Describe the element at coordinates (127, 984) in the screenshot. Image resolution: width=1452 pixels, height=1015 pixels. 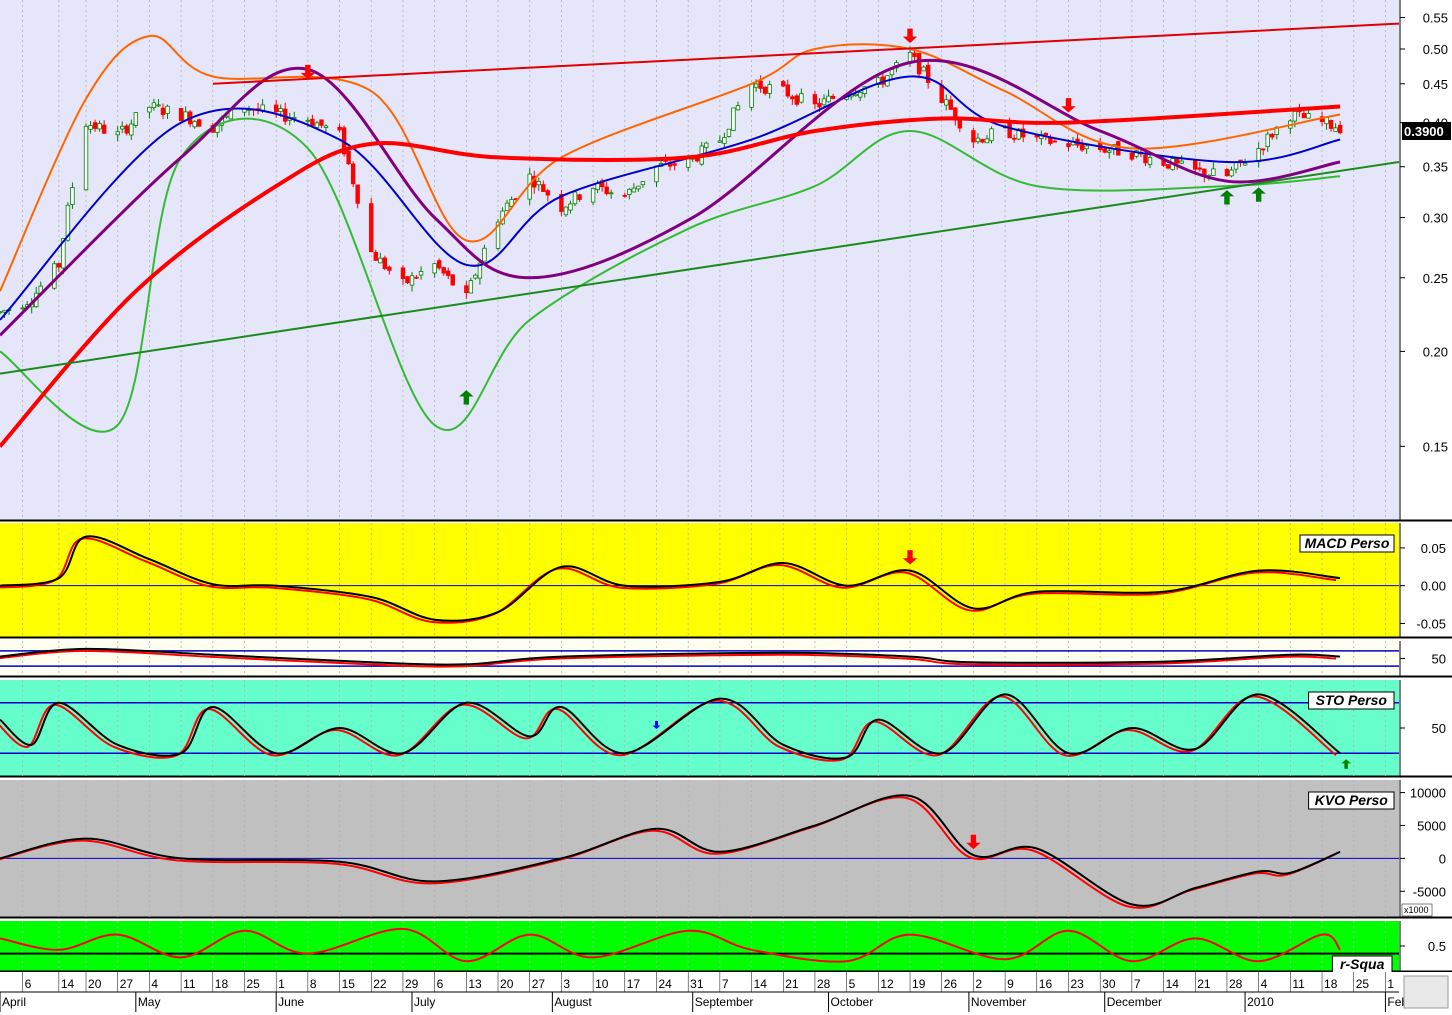
I see `x-day-label: 27` at that location.